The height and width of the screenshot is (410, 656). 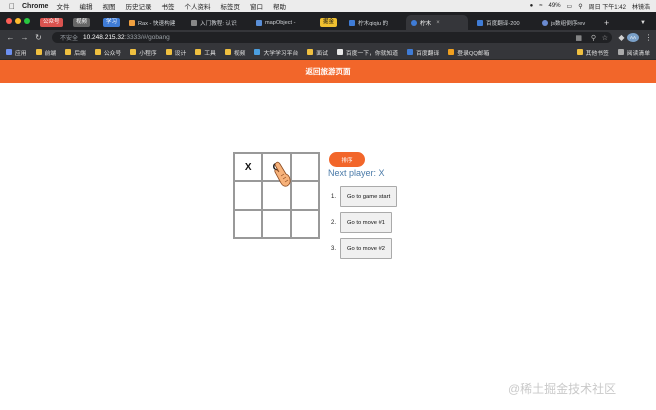 I want to click on user-name: 林镜浩, so click(x=641, y=6).